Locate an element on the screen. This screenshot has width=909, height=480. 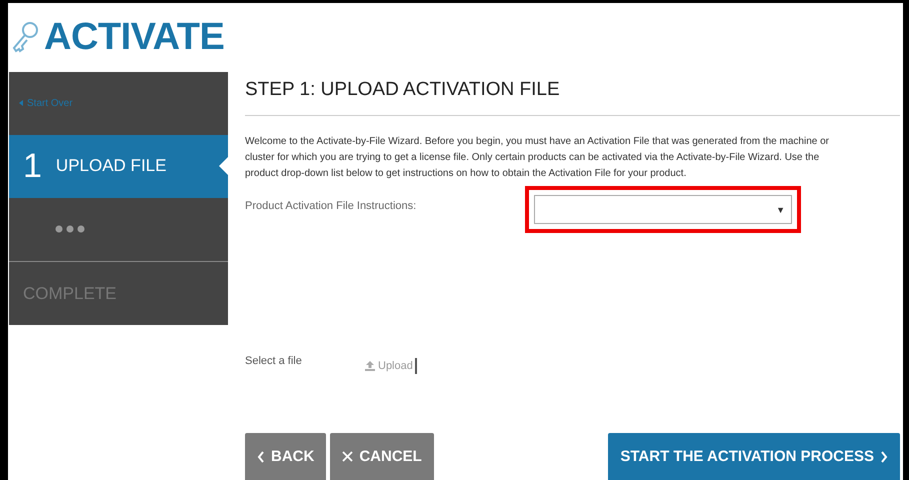
cancel-button: CANCEL is located at coordinates (382, 456).